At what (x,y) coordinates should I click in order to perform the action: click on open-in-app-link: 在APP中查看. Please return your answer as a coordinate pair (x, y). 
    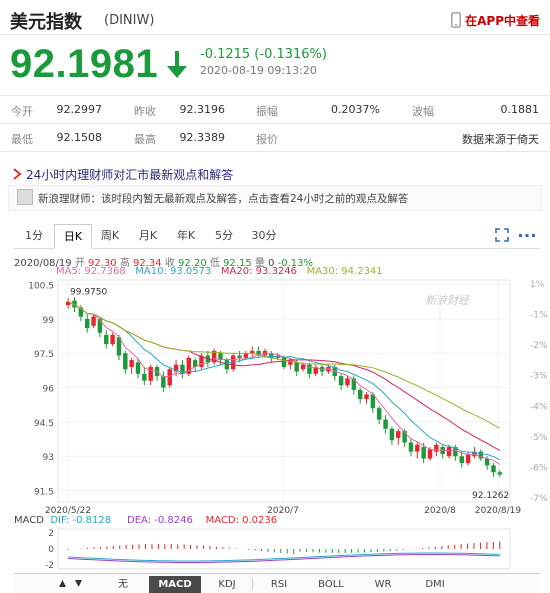
    Looking at the image, I should click on (495, 20).